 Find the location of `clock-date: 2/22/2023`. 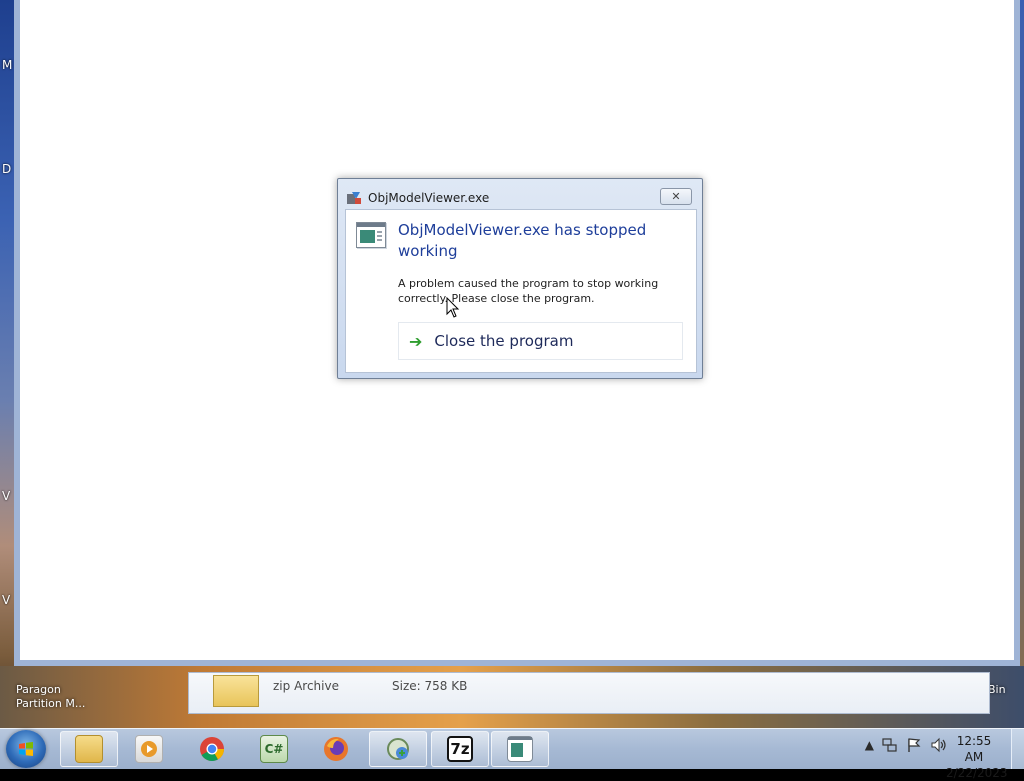

clock-date: 2/22/2023 is located at coordinates (977, 773).